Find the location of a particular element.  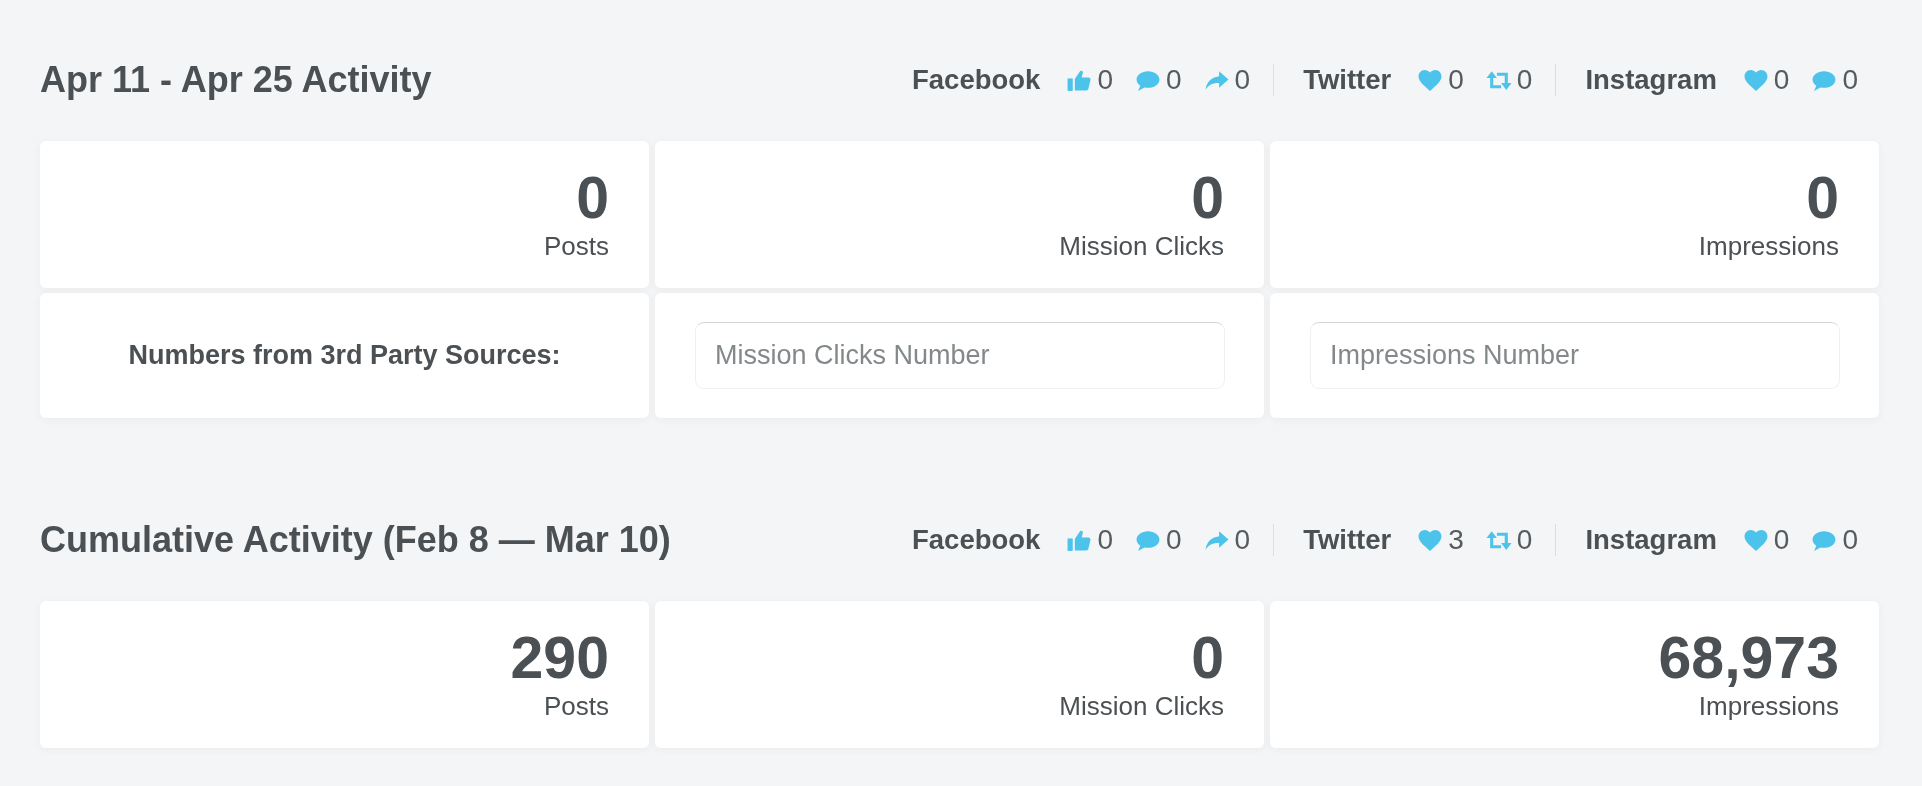

number-input-field: Mission Clicks Number is located at coordinates (960, 355).